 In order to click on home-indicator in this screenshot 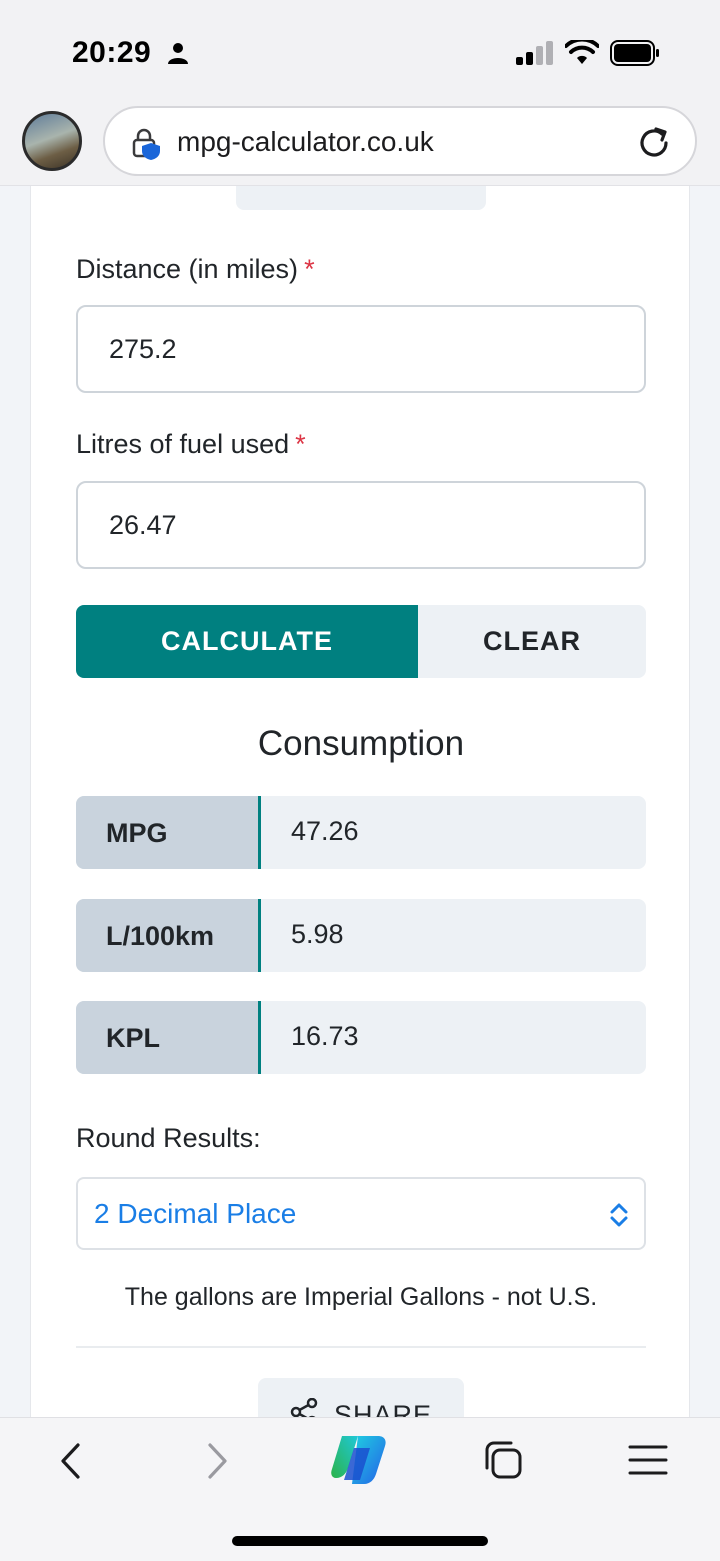, I will do `click(360, 1541)`.